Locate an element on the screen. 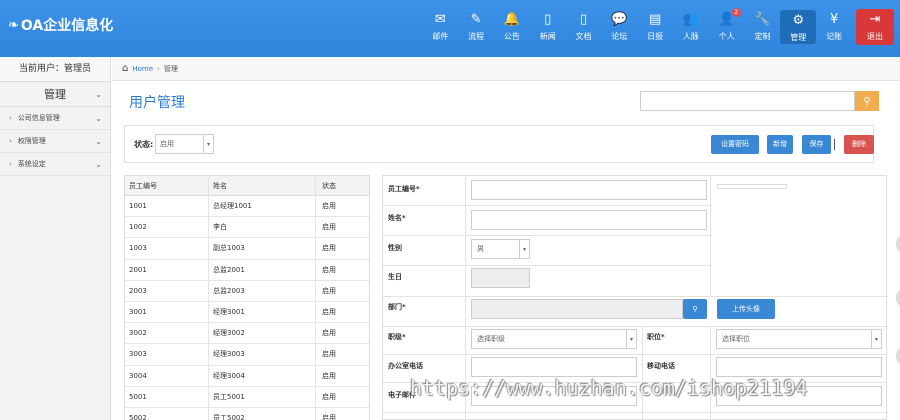  cell-employee-no: 1003 is located at coordinates (167, 248).